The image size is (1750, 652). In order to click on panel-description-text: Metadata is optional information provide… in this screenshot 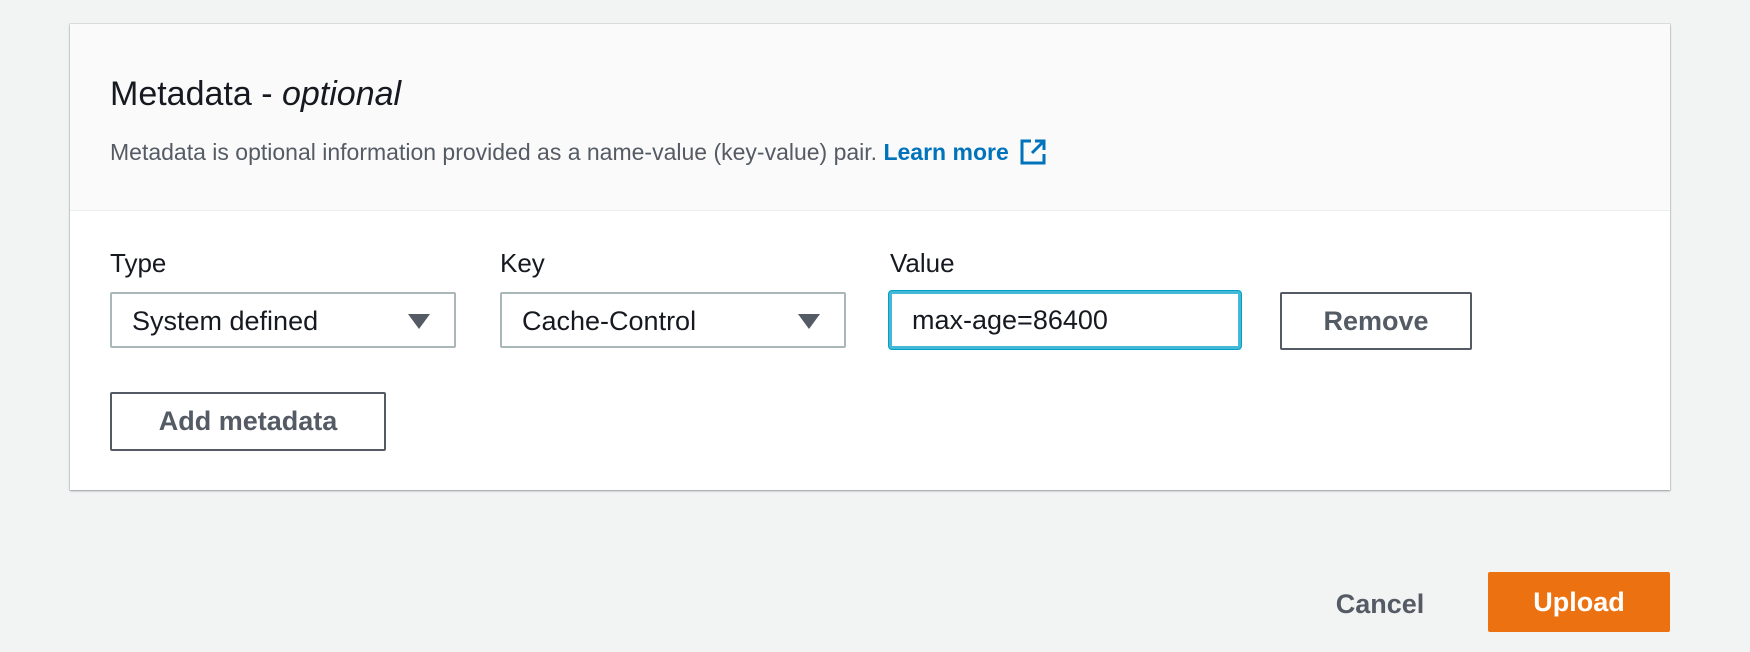, I will do `click(497, 152)`.